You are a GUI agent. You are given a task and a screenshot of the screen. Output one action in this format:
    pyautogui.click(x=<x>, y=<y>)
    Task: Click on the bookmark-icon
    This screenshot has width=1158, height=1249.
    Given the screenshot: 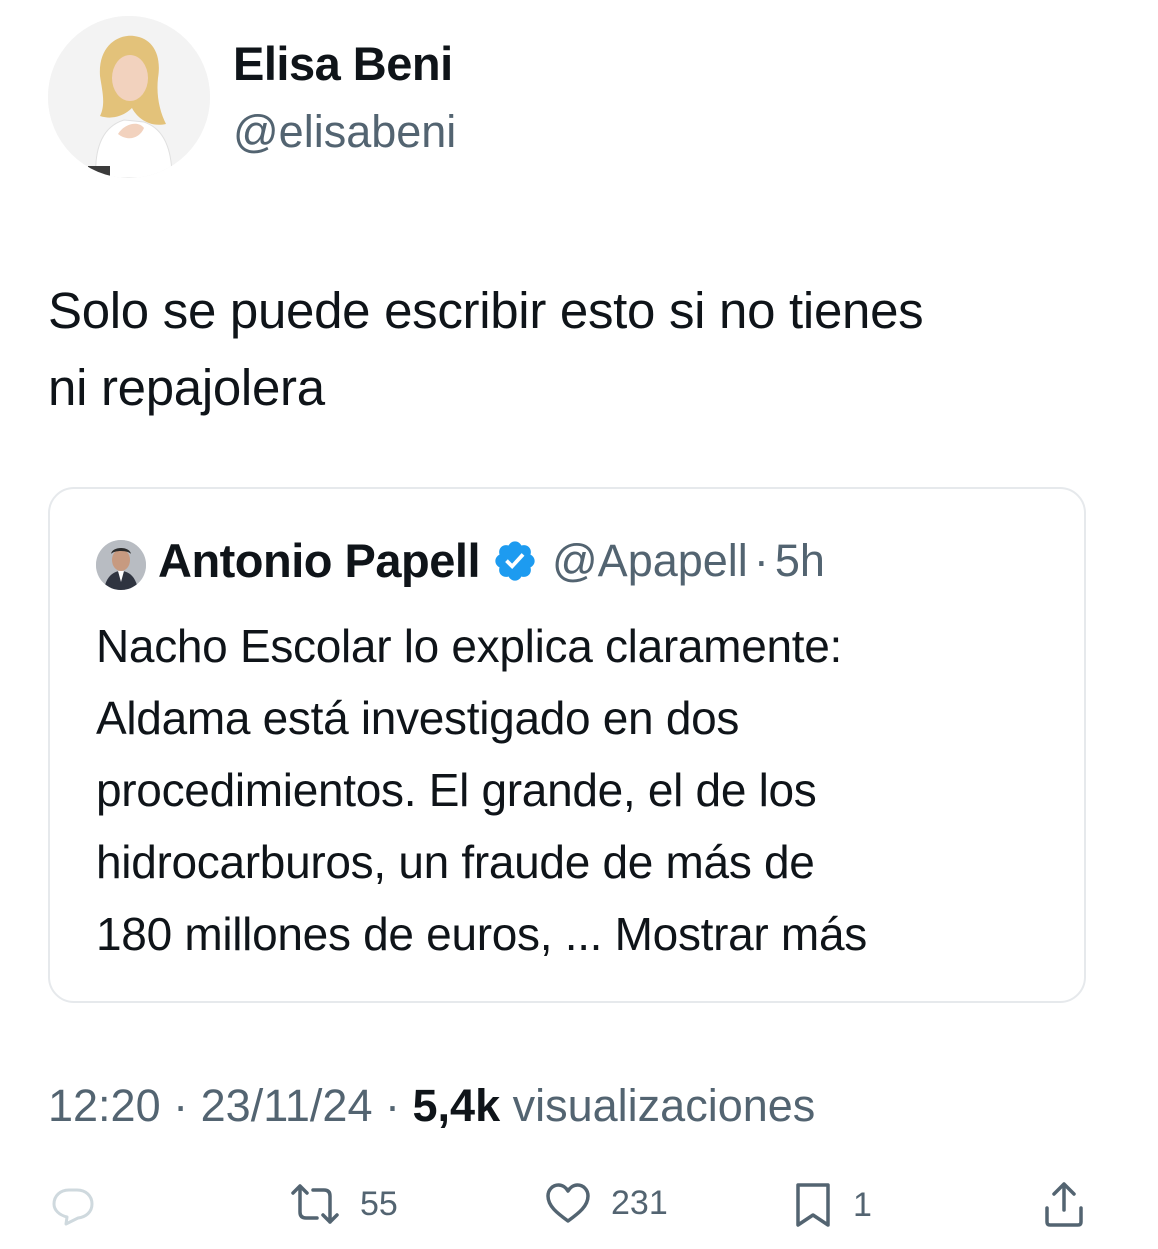 What is the action you would take?
    pyautogui.click(x=813, y=1205)
    